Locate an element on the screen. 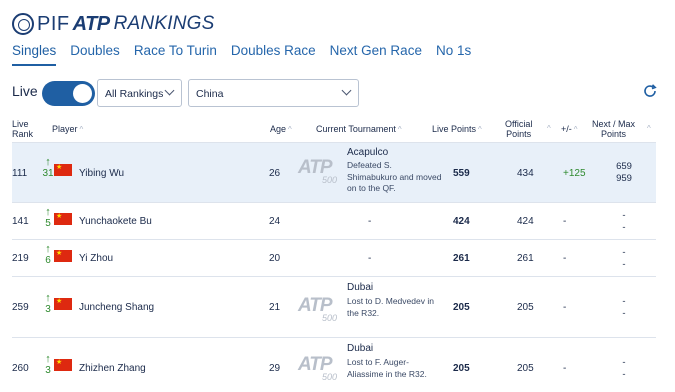 This screenshot has width=675, height=392. rank-movement: ↑ 6 is located at coordinates (48, 255).